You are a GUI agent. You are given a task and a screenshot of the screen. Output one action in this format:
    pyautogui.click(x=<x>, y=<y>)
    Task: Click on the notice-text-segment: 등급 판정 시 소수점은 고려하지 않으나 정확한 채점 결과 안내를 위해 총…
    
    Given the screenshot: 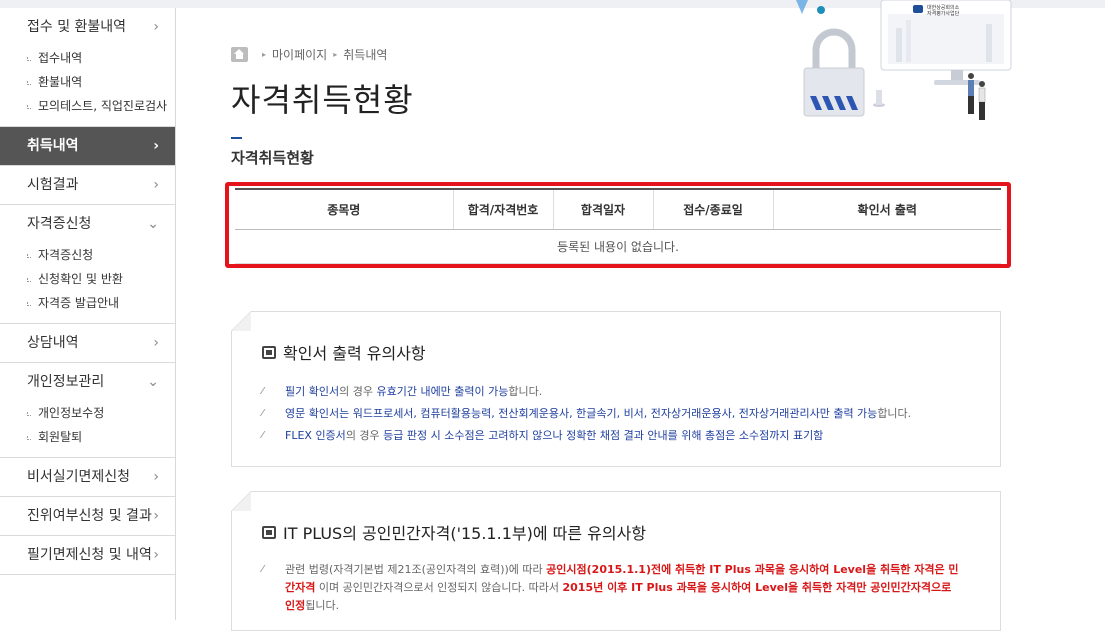 What is the action you would take?
    pyautogui.click(x=603, y=435)
    